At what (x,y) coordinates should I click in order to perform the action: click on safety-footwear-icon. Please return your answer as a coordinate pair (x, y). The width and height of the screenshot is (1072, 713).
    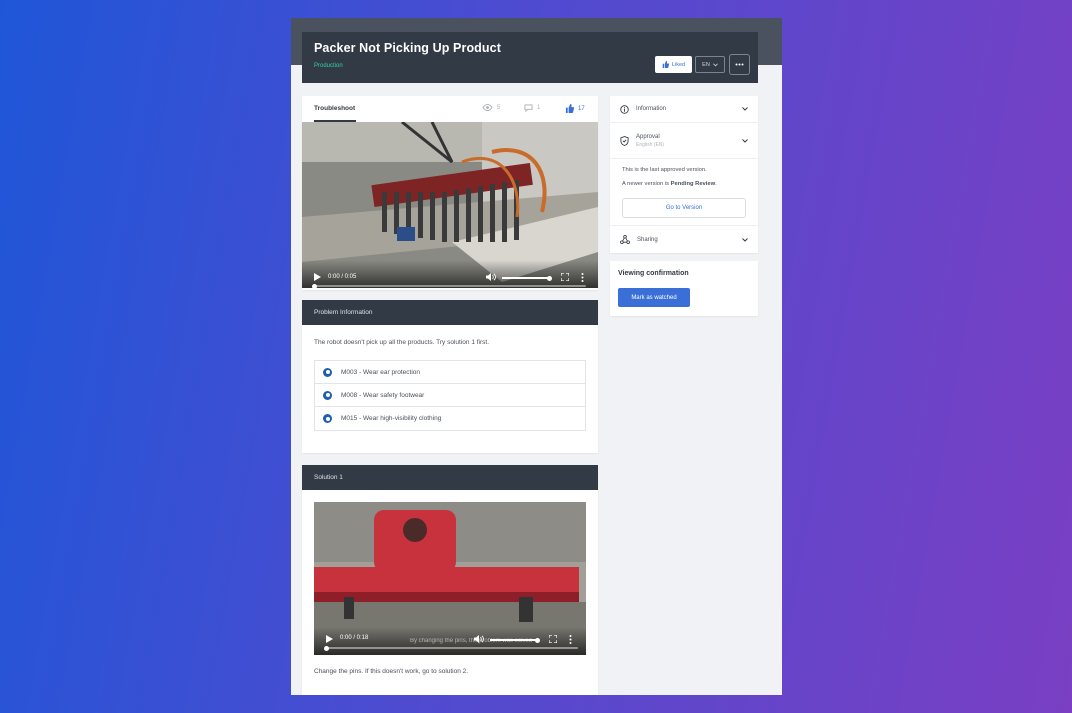
    Looking at the image, I should click on (327, 395).